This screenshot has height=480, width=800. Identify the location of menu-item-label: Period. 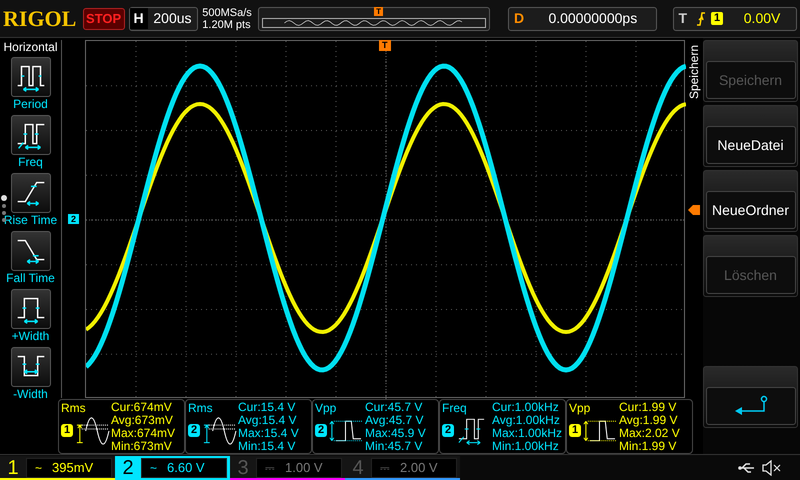
(30, 104).